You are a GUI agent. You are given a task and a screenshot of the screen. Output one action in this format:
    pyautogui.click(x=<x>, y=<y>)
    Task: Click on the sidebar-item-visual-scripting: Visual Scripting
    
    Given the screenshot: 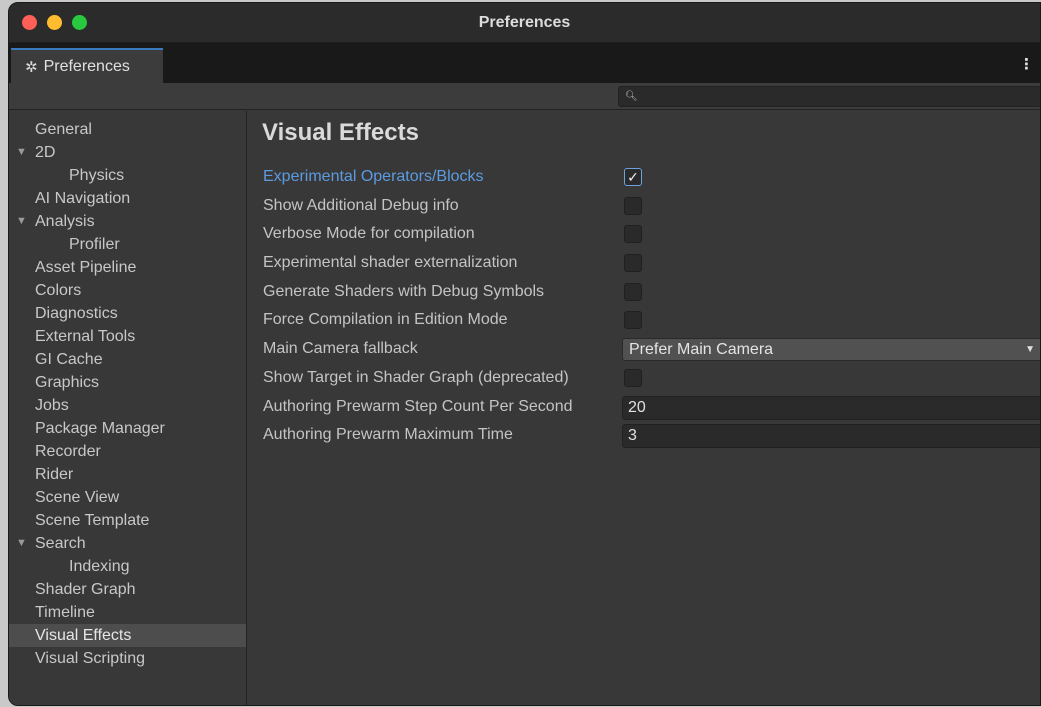 What is the action you would take?
    pyautogui.click(x=127, y=658)
    